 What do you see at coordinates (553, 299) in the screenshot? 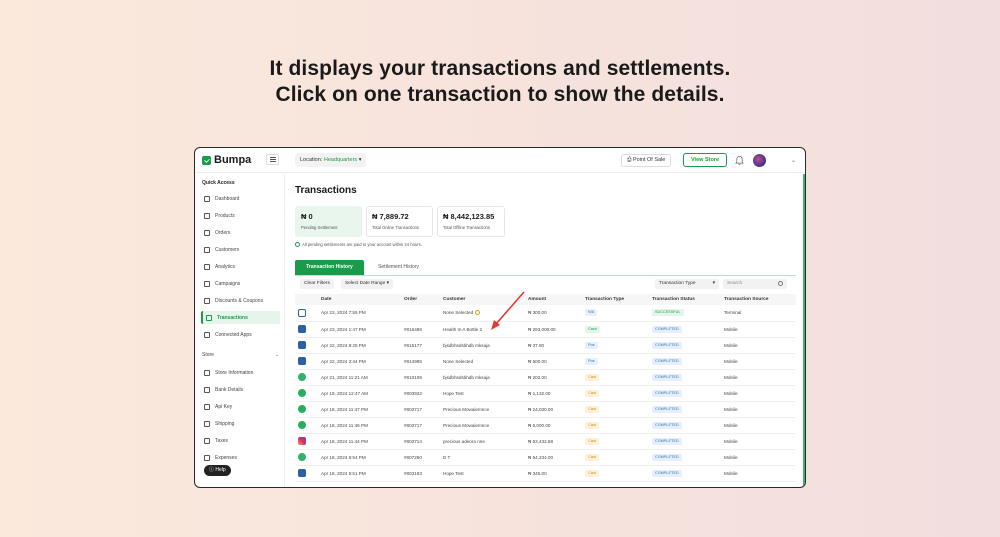
I see `column-header: Amount` at bounding box center [553, 299].